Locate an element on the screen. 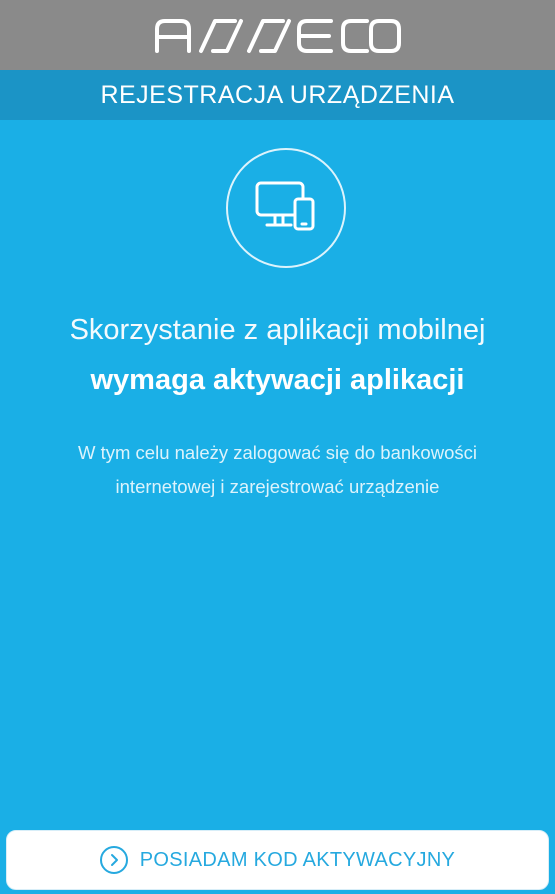 This screenshot has height=894, width=555. activation-code-button: POSIADAM KOD AKTYWACYJNY is located at coordinates (277, 860).